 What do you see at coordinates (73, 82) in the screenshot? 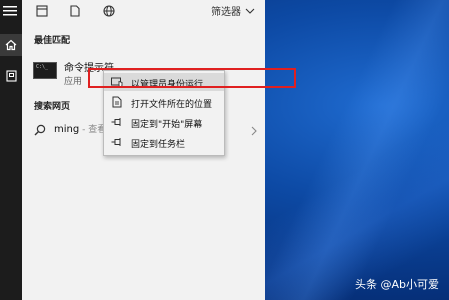
I see `result-type: 应用` at bounding box center [73, 82].